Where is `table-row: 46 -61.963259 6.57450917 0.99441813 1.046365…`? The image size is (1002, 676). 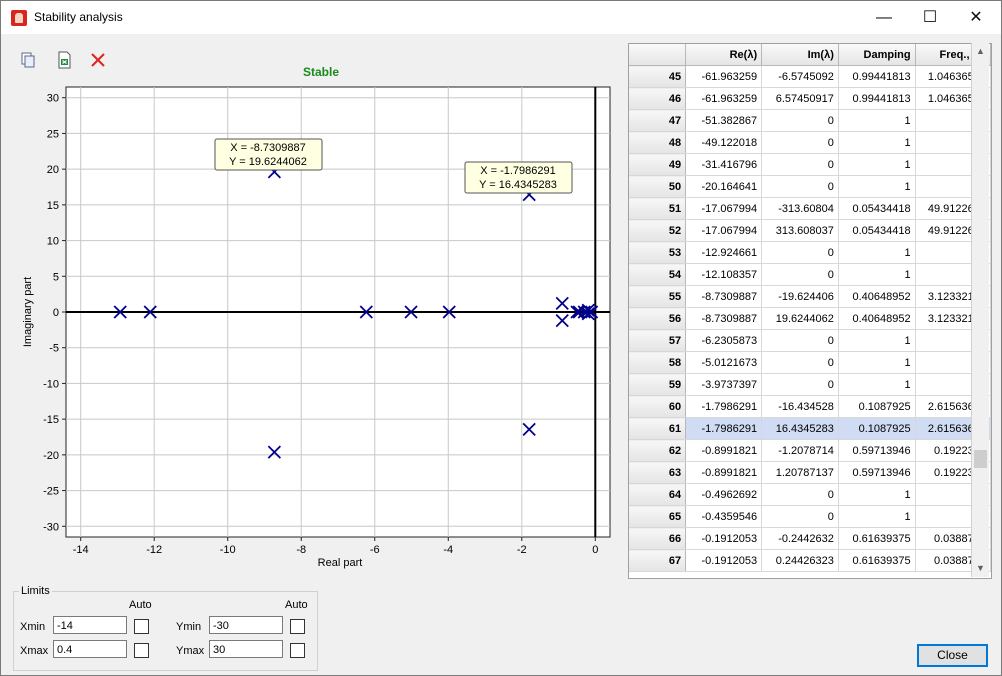
table-row: 46 -61.963259 6.57450917 0.99441813 1.046365… is located at coordinates (810, 98).